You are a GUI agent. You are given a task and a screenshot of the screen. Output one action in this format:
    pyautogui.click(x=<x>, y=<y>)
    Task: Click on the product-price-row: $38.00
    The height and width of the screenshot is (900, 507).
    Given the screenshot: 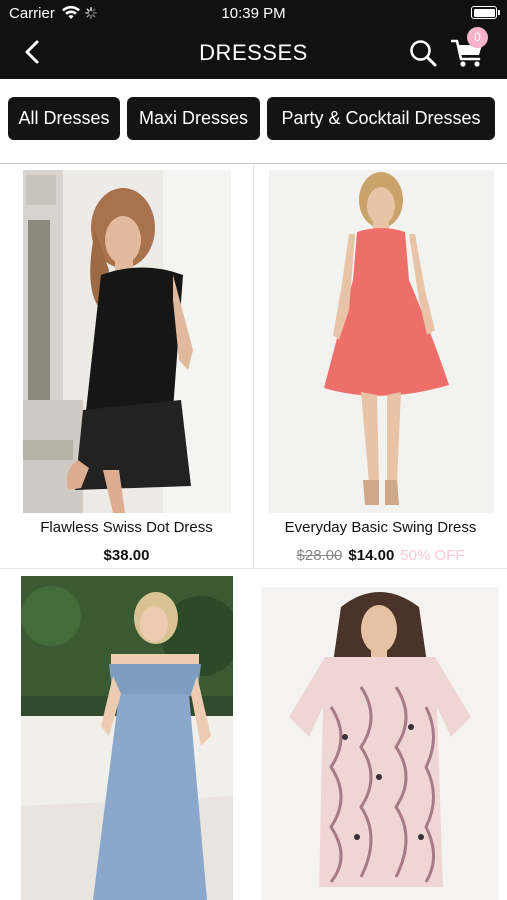 What is the action you would take?
    pyautogui.click(x=126, y=555)
    